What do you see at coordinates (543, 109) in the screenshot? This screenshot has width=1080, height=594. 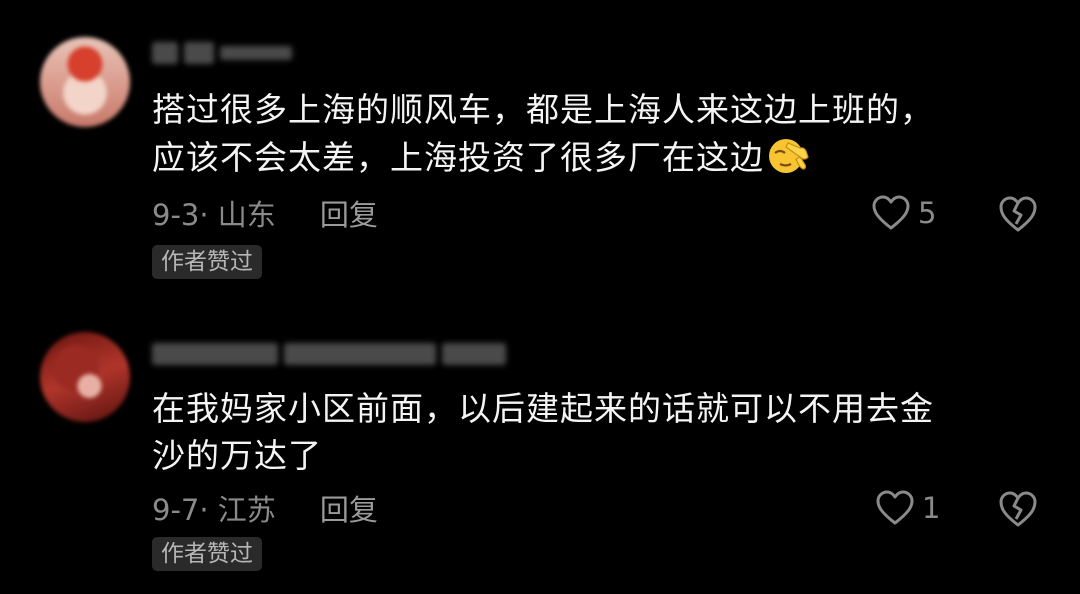 I see `comment-text-line: 搭过很多上海的顺风车，都是上海人来这边上班的，` at bounding box center [543, 109].